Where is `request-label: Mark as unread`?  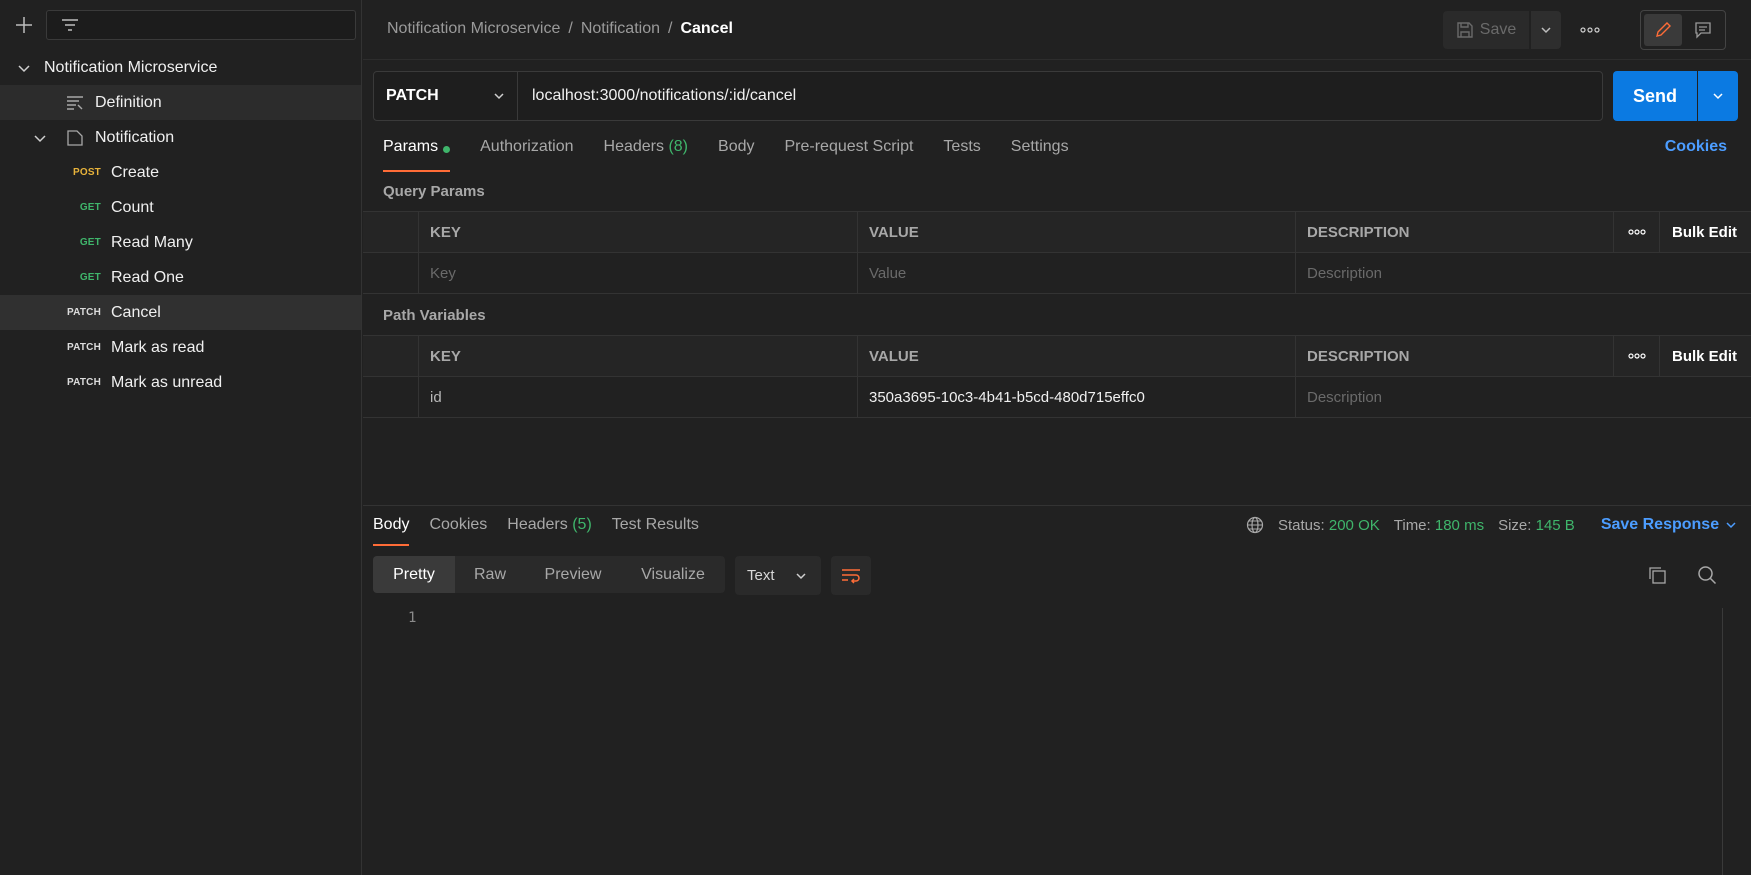 request-label: Mark as unread is located at coordinates (167, 382).